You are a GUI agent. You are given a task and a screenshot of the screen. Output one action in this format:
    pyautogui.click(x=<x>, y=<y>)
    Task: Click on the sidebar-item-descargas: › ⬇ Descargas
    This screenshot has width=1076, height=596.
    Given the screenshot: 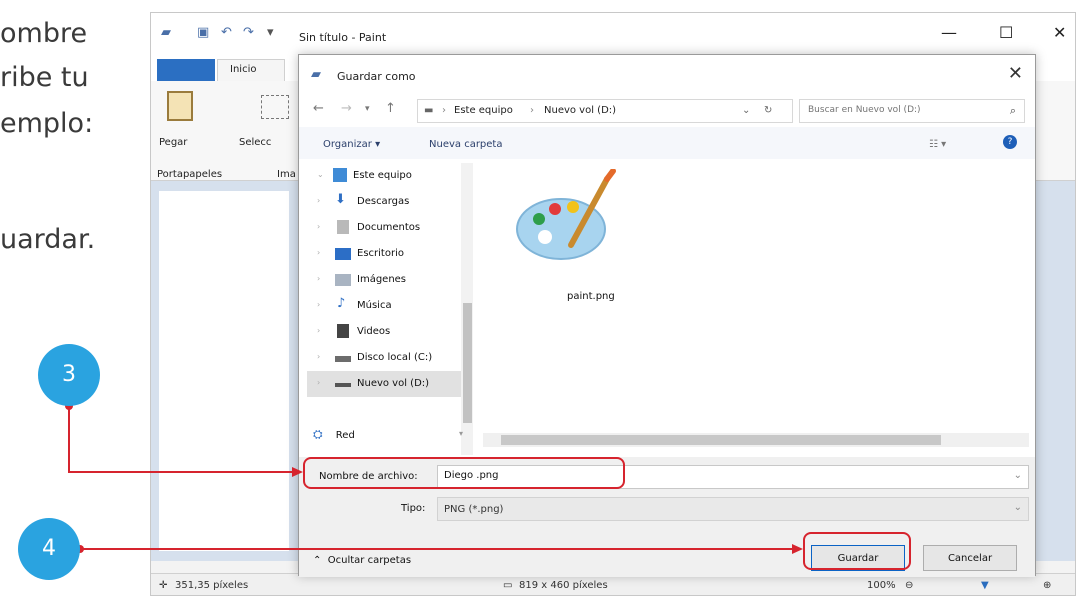 What is the action you would take?
    pyautogui.click(x=387, y=202)
    